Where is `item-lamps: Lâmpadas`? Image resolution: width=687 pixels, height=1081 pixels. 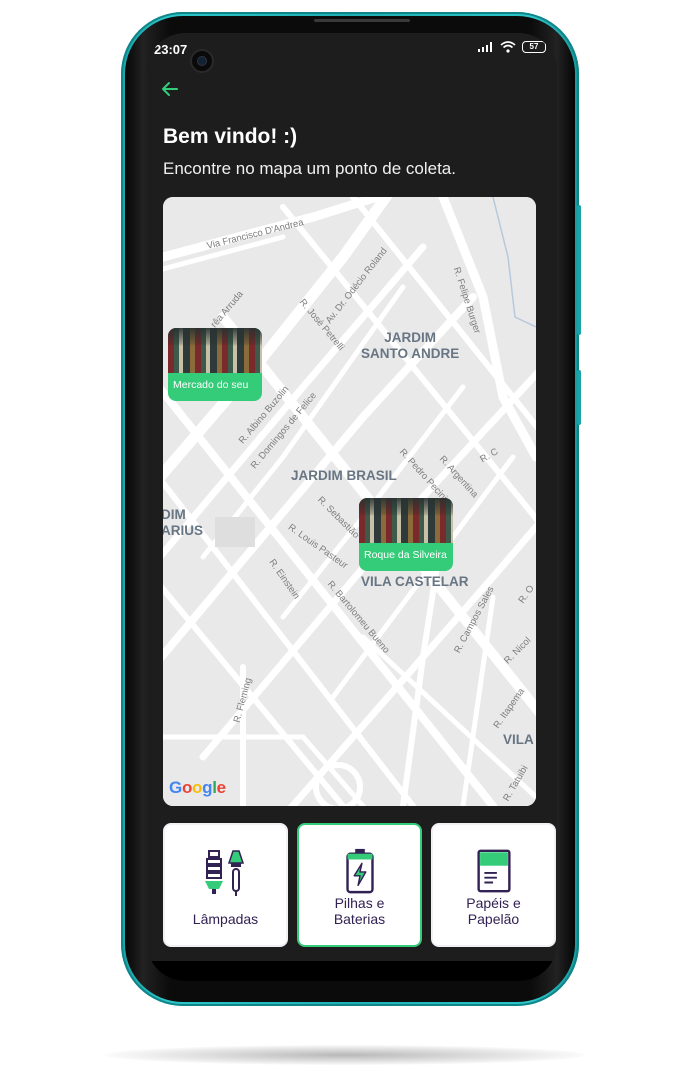
item-lamps: Lâmpadas is located at coordinates (225, 885).